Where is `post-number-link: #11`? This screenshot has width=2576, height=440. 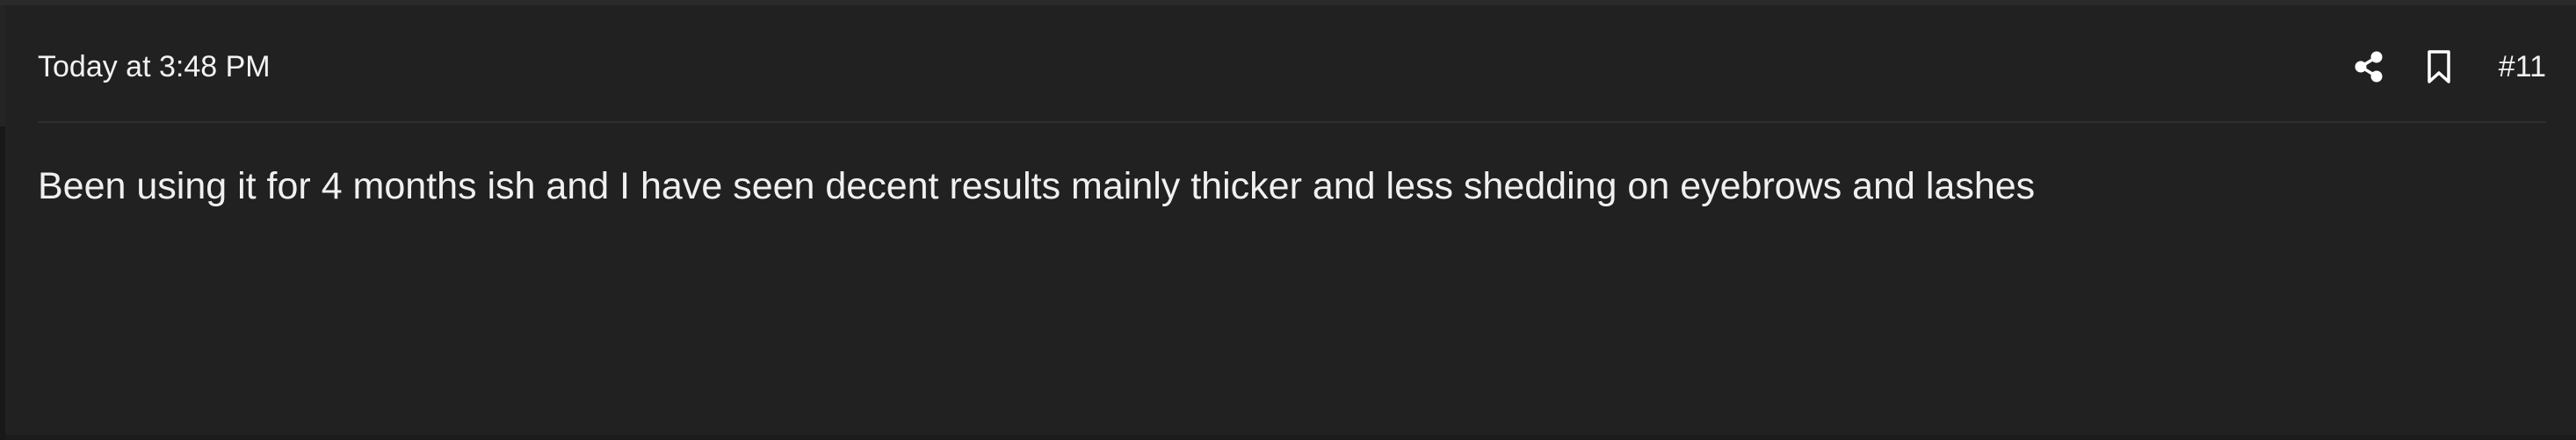
post-number-link: #11 is located at coordinates (2522, 66).